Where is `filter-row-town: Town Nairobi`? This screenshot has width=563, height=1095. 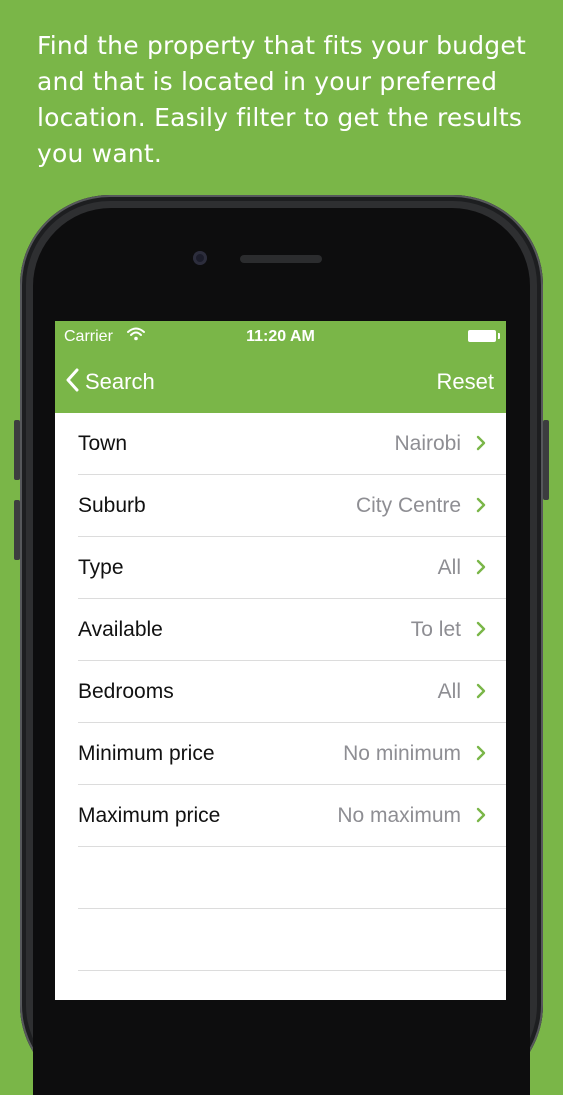 filter-row-town: Town Nairobi is located at coordinates (292, 444).